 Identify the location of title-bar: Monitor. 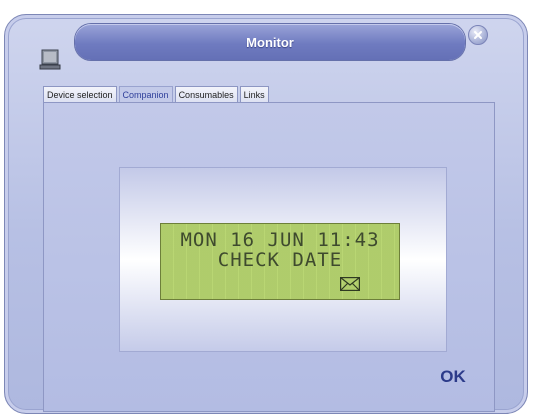
(270, 42).